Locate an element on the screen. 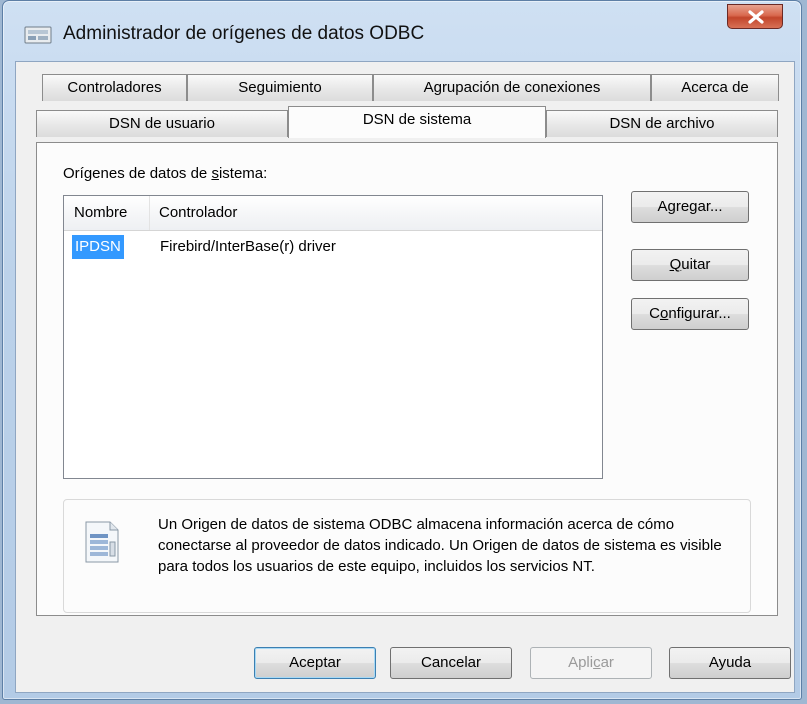 This screenshot has height=704, width=807. tab-label: DSN de sistema is located at coordinates (417, 119).